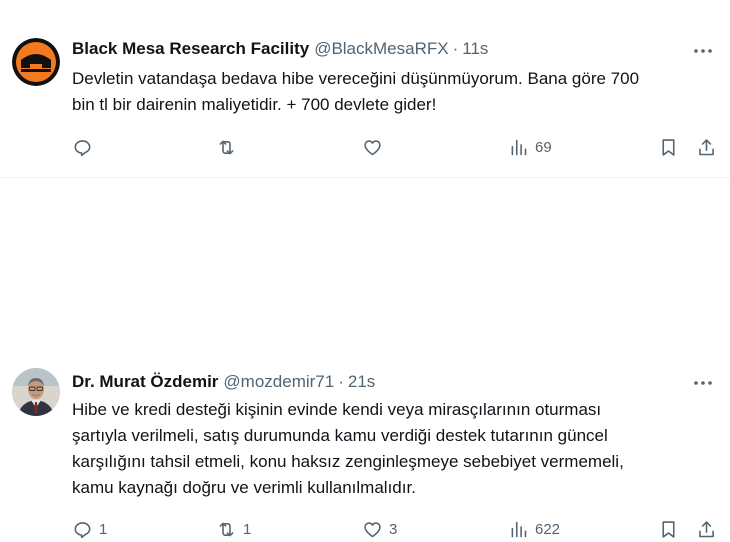  I want to click on reply-button, so click(85, 147).